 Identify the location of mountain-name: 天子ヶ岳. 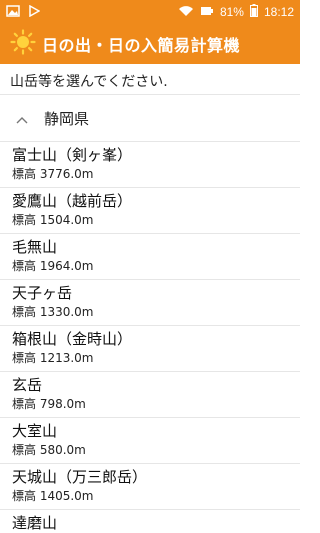
(42, 293).